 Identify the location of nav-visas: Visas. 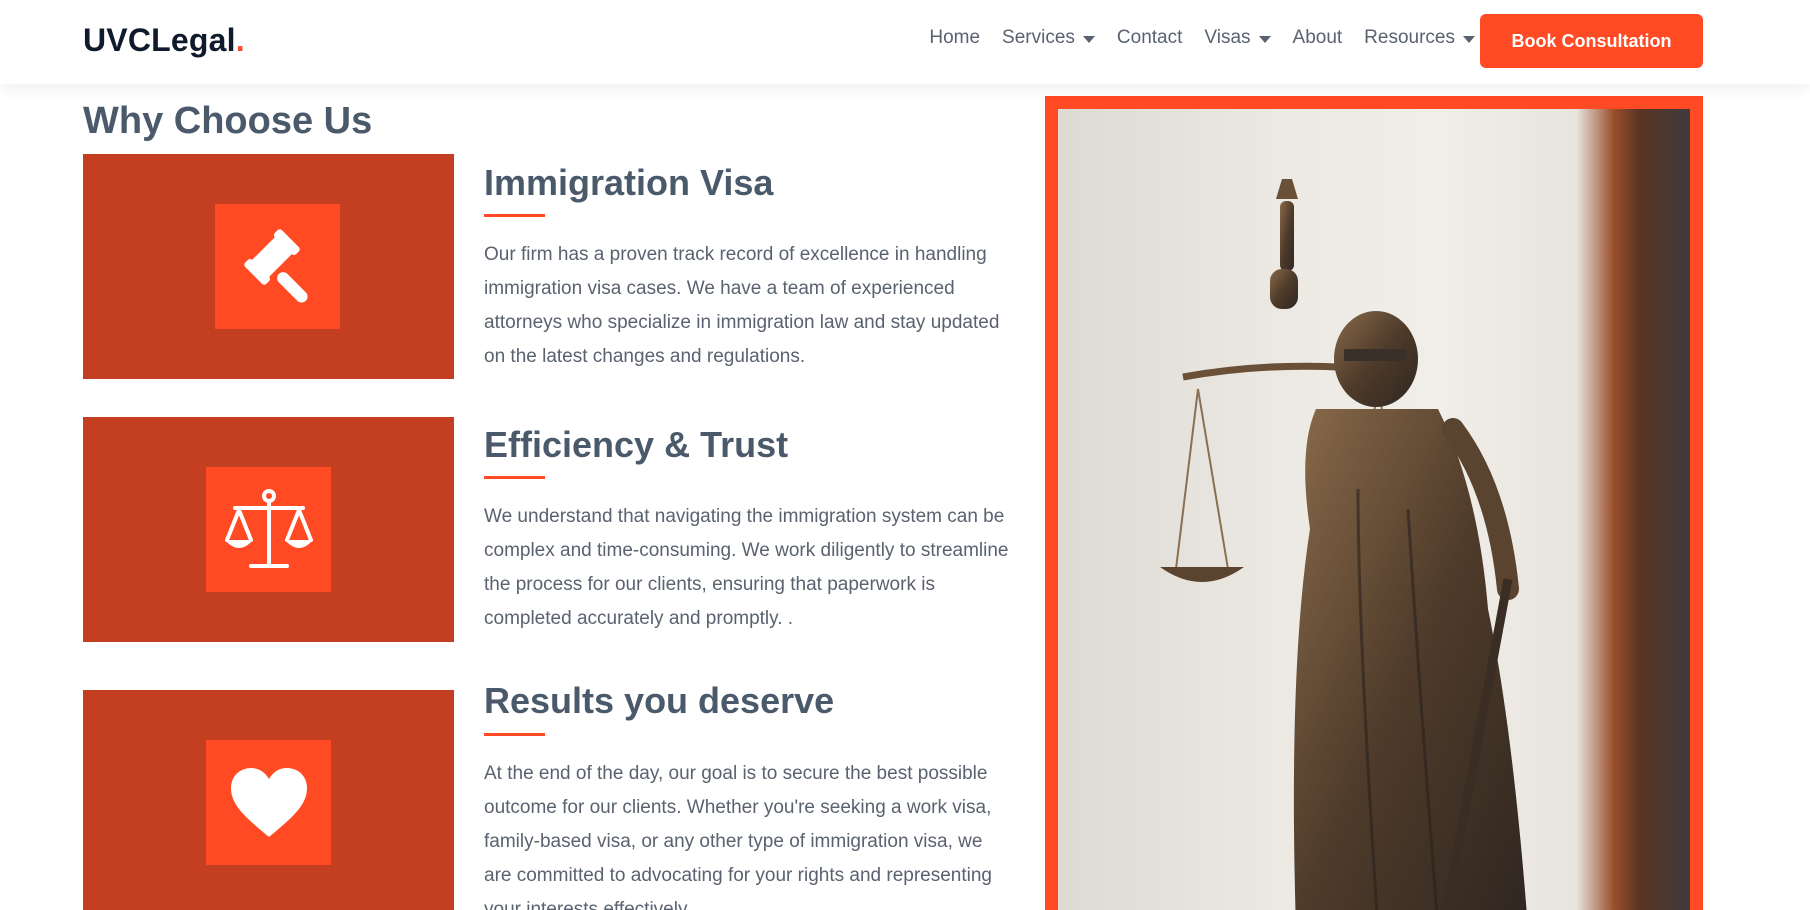
(1237, 38).